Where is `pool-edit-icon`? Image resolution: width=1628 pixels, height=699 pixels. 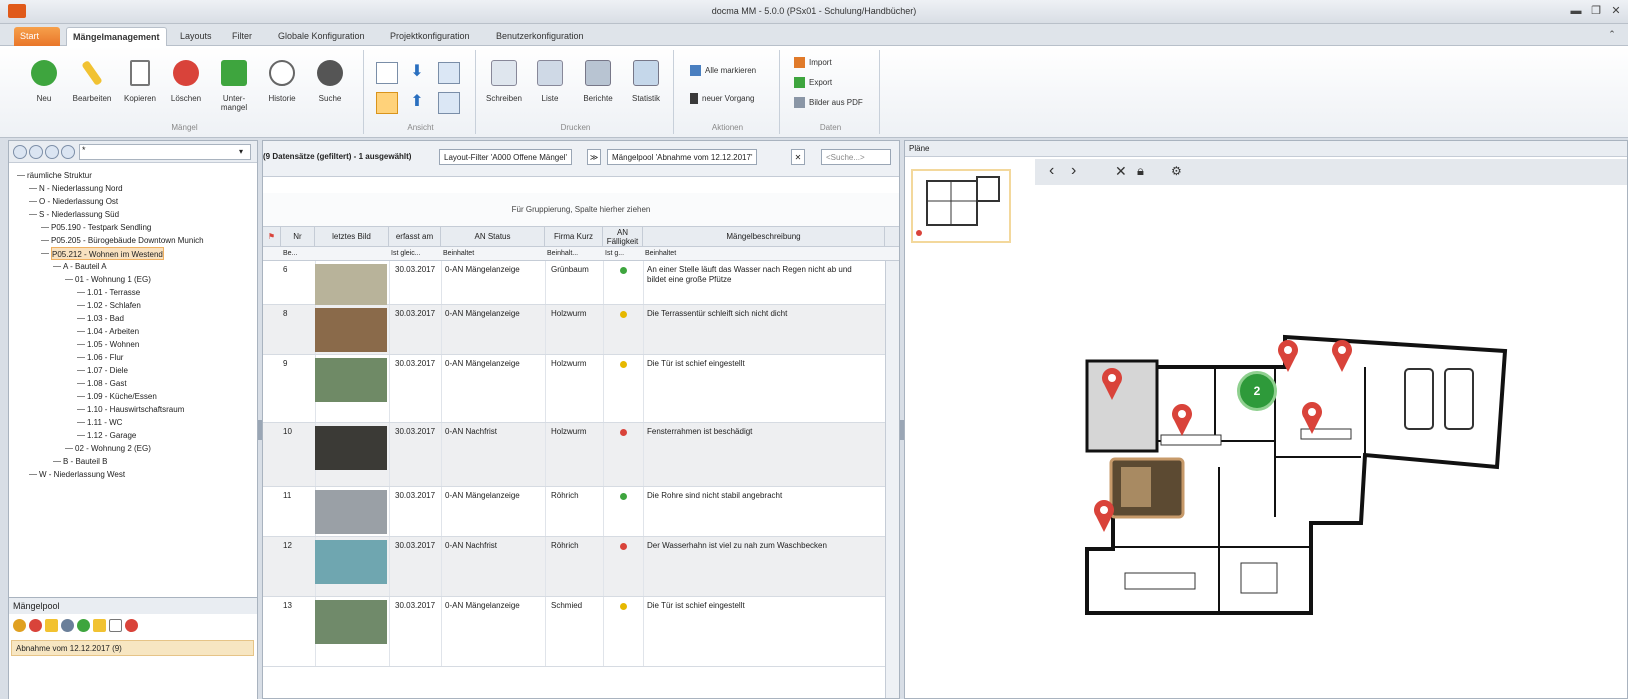
pool-edit-icon is located at coordinates (99, 625).